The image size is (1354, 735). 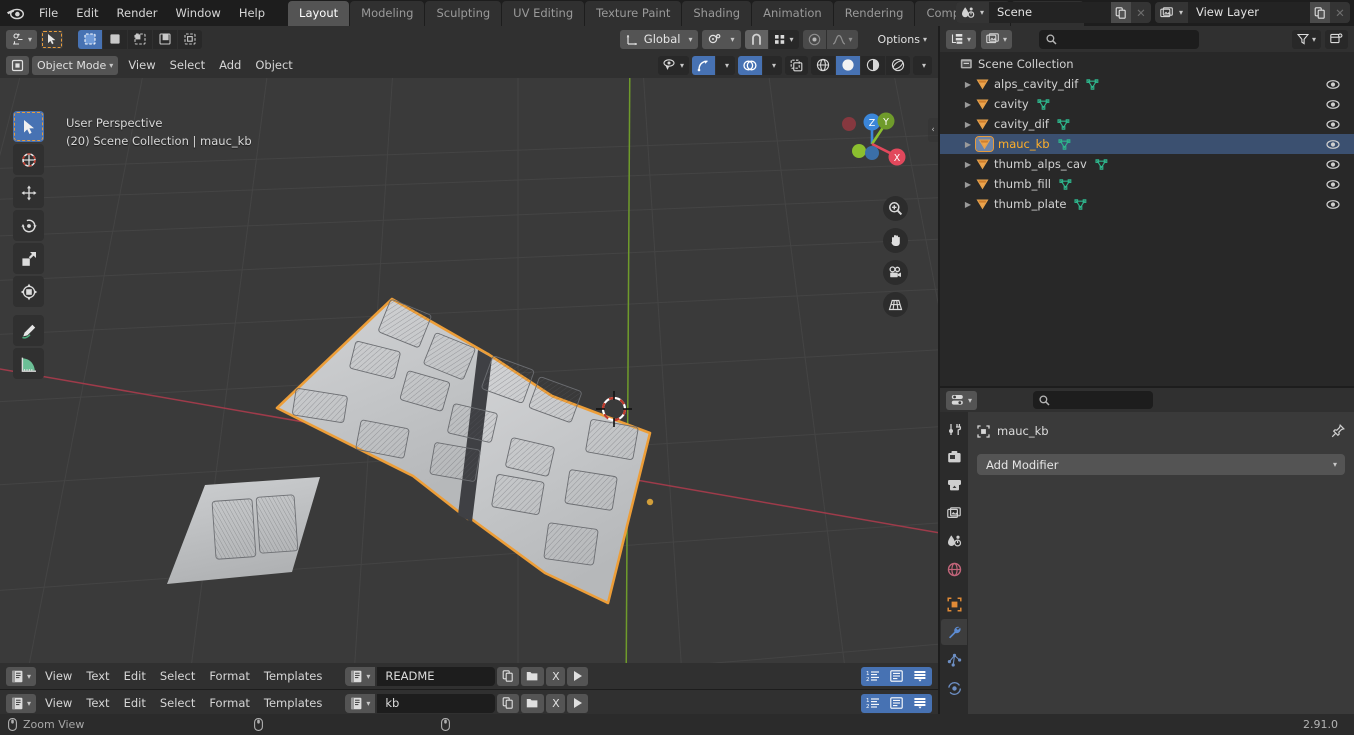 I want to click on scale-tool, so click(x=28, y=258).